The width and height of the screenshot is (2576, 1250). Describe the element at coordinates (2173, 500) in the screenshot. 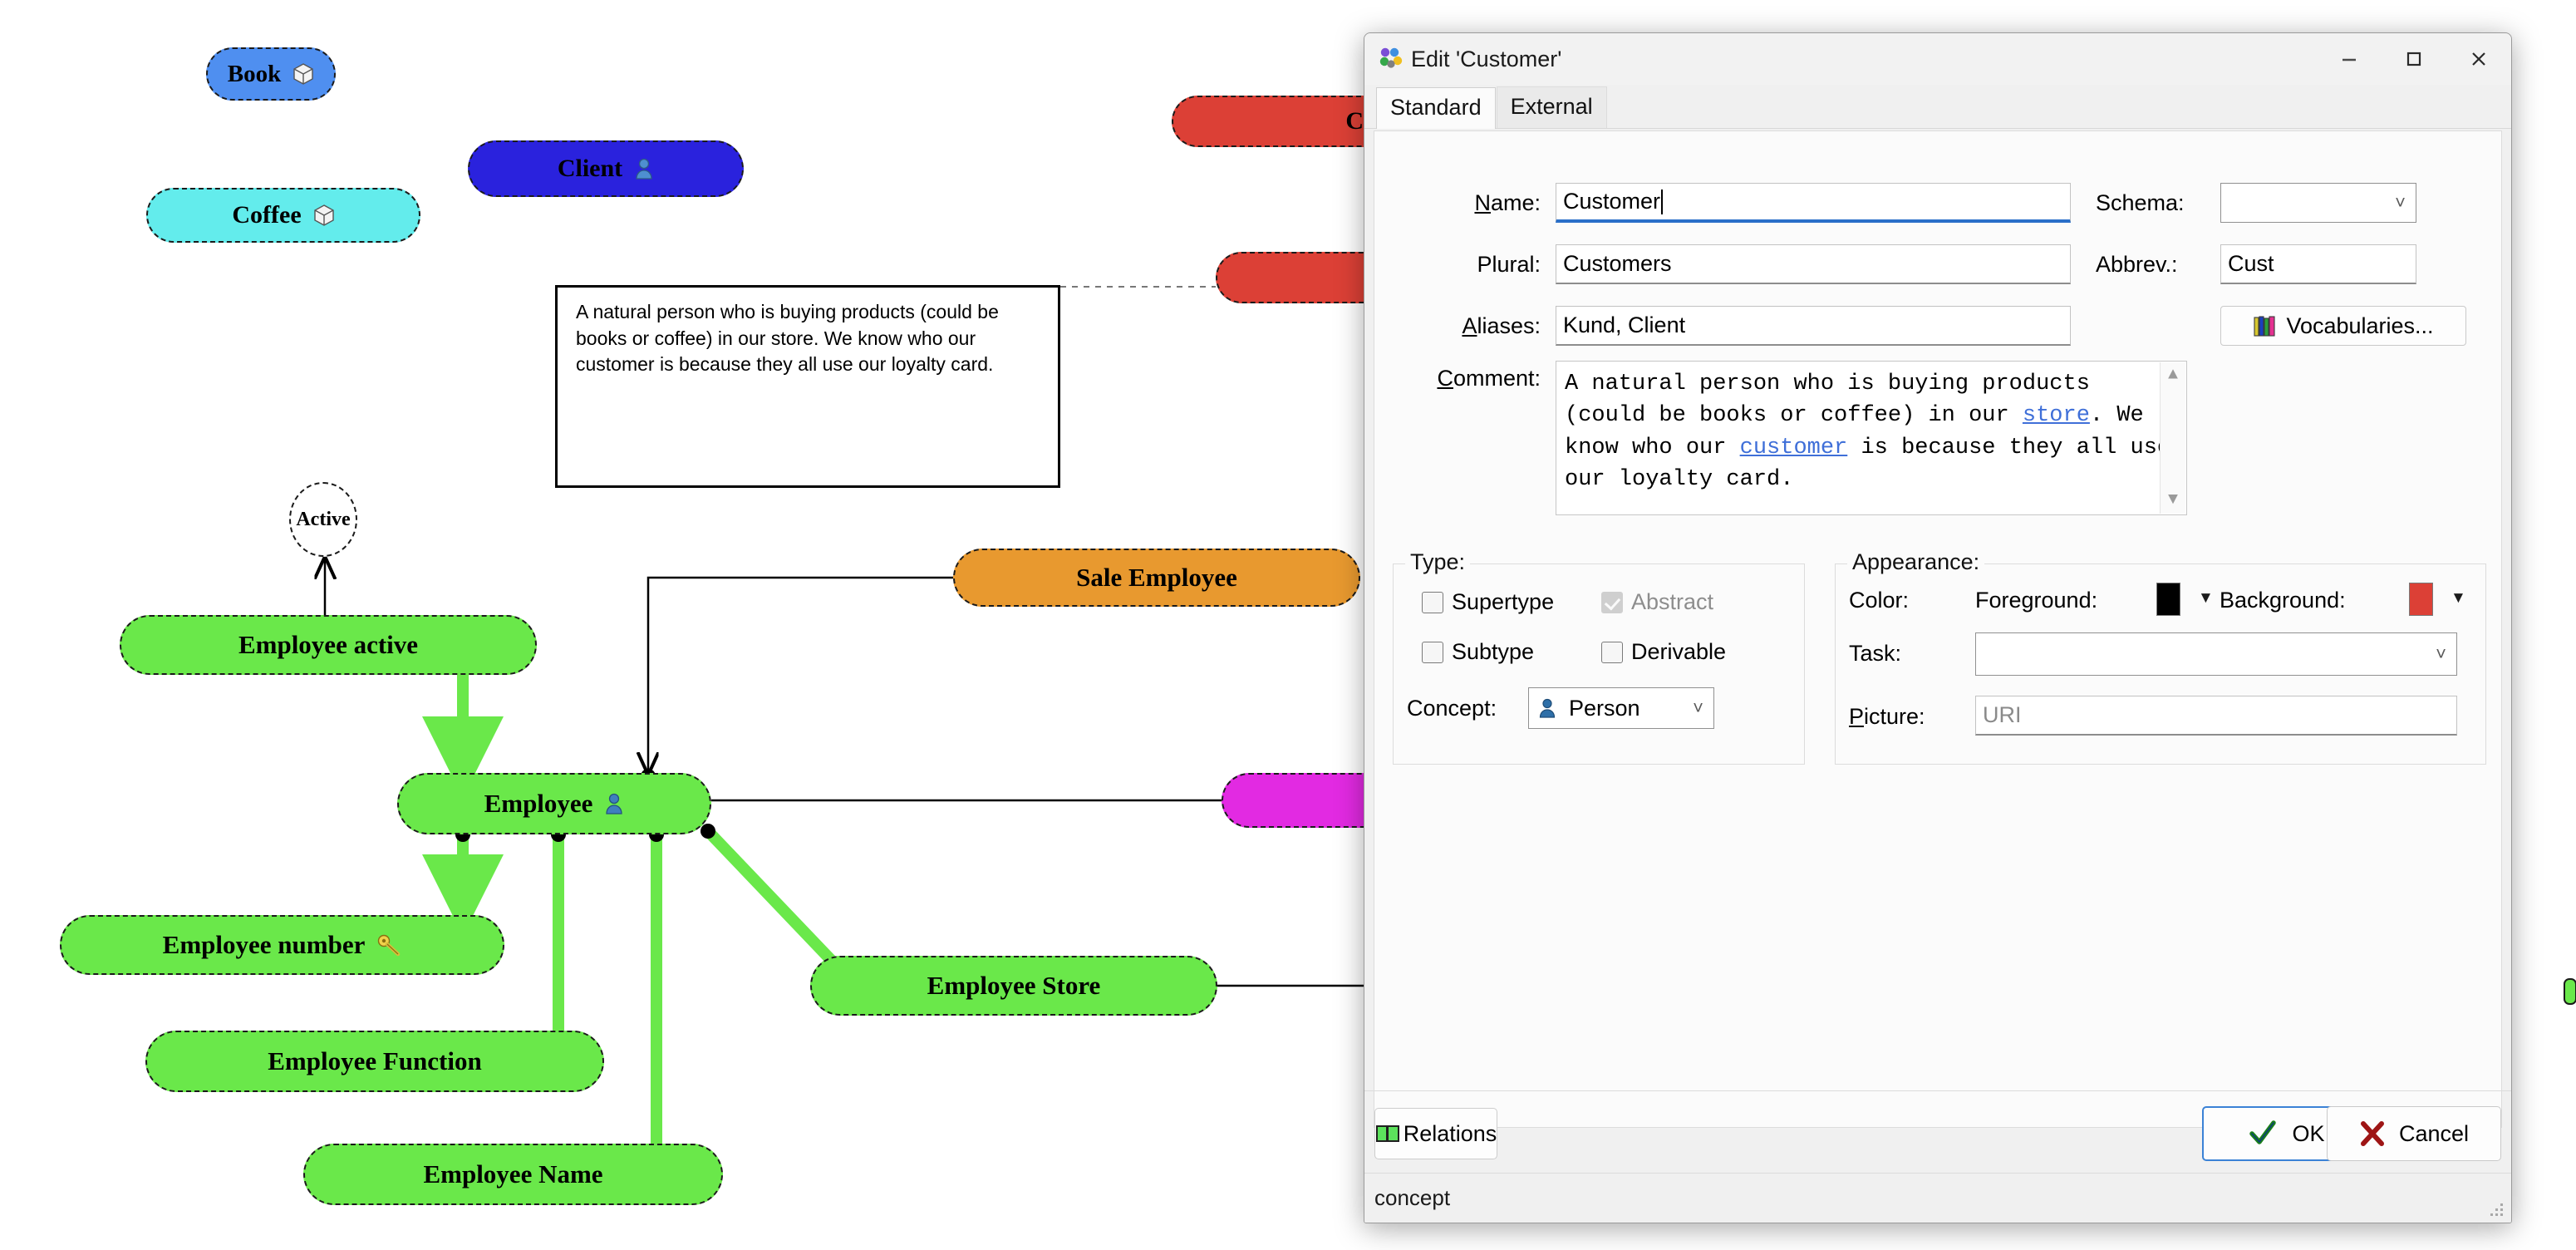

I see `scroll-down-icon: ▼` at that location.